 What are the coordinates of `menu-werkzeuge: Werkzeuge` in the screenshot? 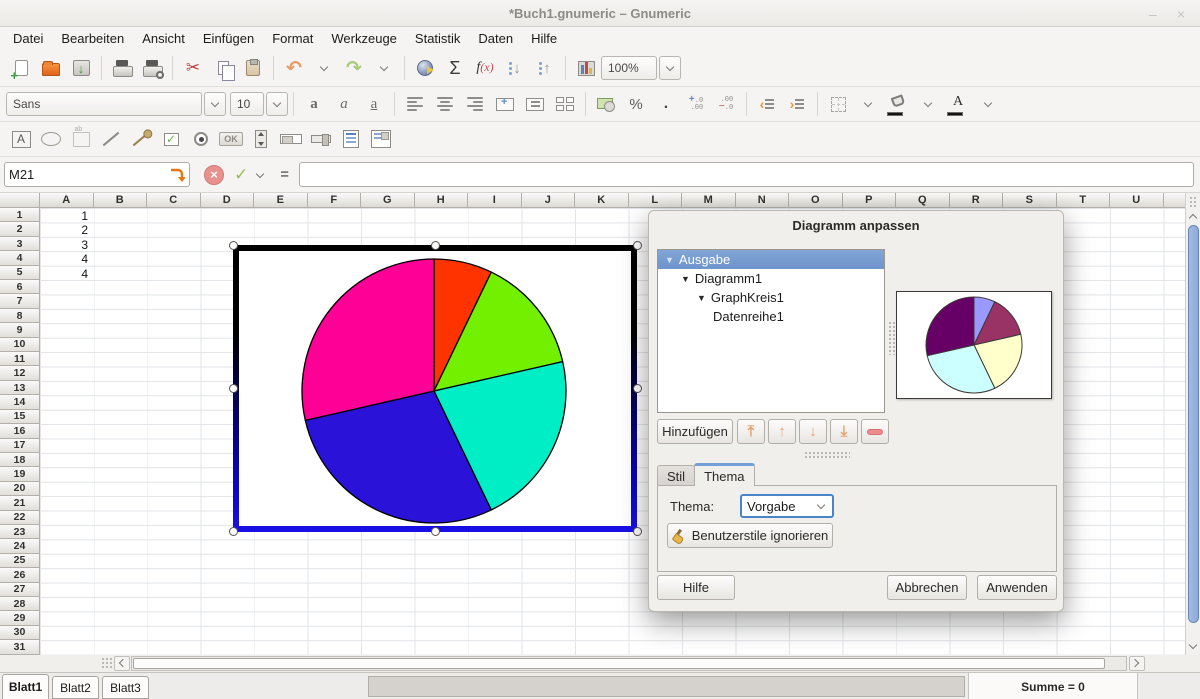 It's located at (364, 38).